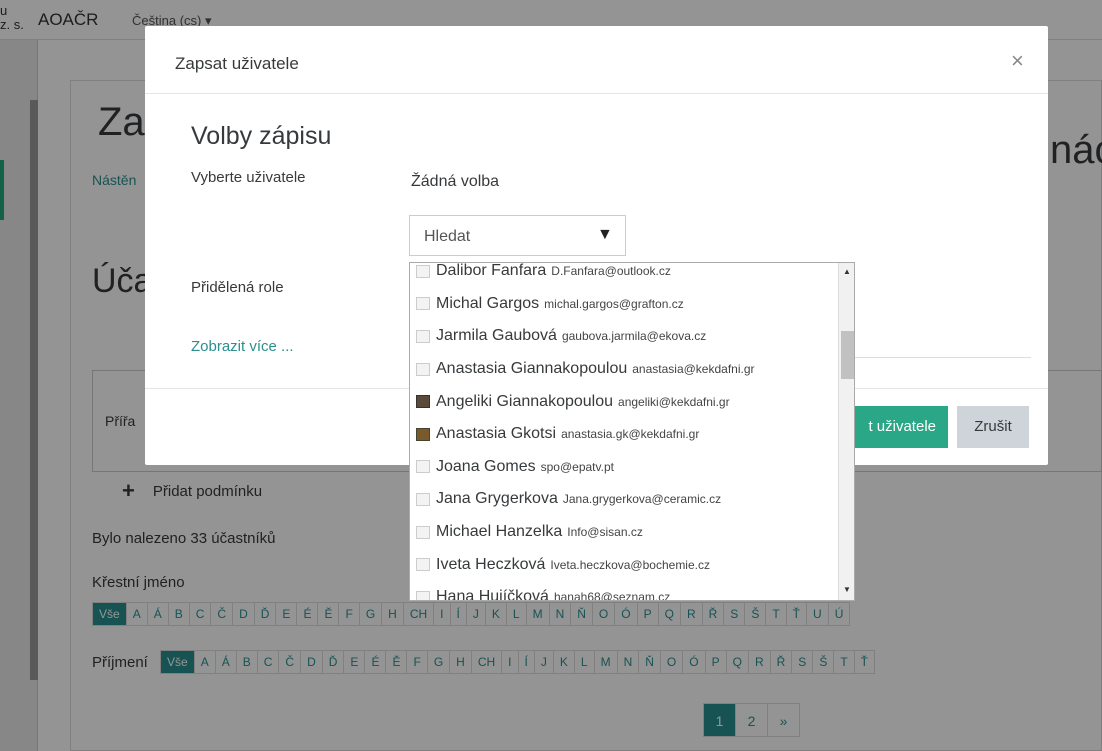 The width and height of the screenshot is (1102, 751). I want to click on user-option: Michael Hanzelka Info@sisan.cz, so click(624, 532).